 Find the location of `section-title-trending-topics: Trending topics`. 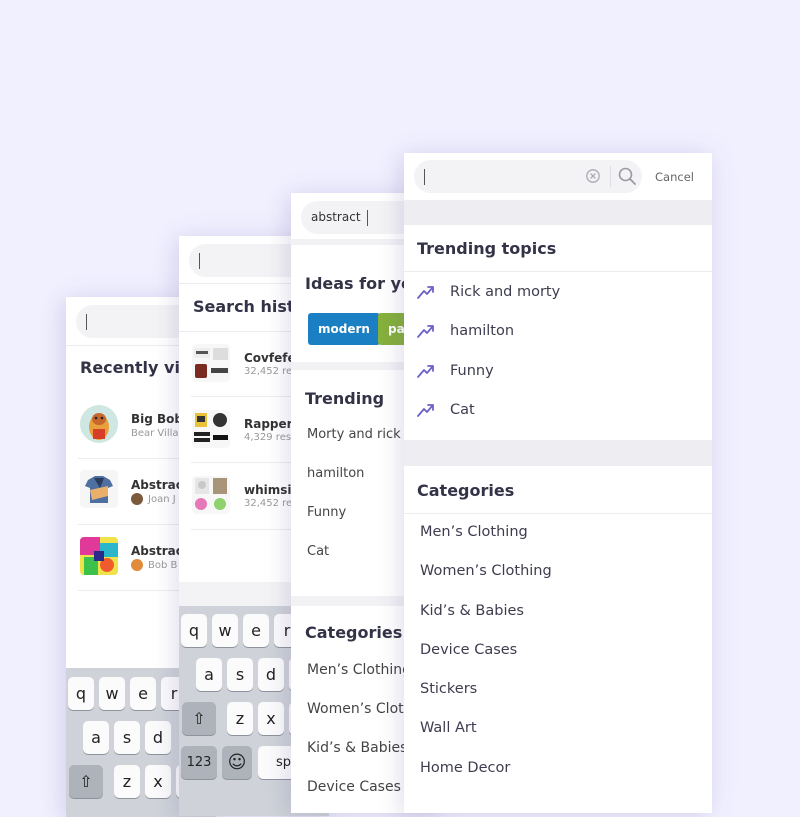

section-title-trending-topics: Trending topics is located at coordinates (487, 248).